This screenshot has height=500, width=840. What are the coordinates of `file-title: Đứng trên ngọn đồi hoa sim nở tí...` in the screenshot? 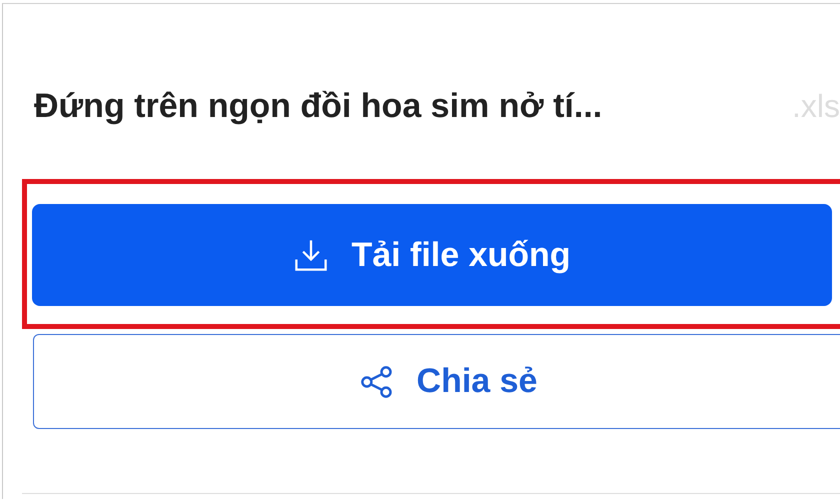 It's located at (318, 106).